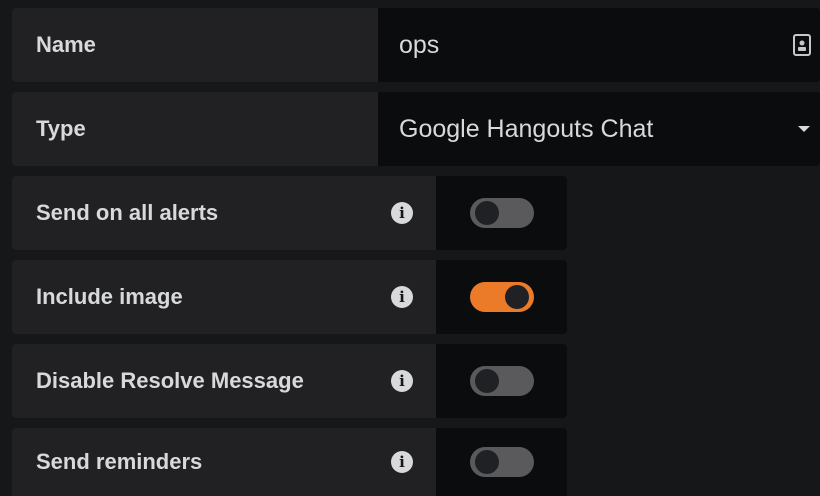 The image size is (820, 496). What do you see at coordinates (195, 45) in the screenshot?
I see `name-label: Name` at bounding box center [195, 45].